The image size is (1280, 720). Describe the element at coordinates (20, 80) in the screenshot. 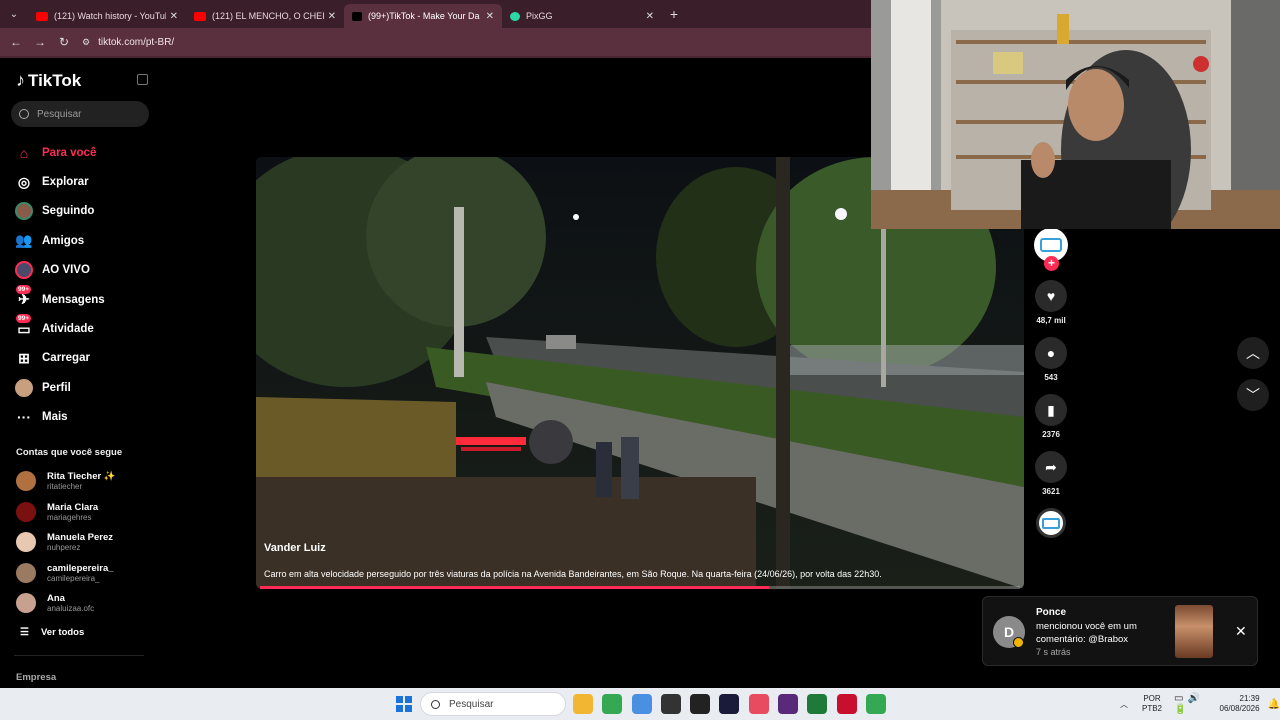

I see `tiktok-note-icon: ♪` at that location.